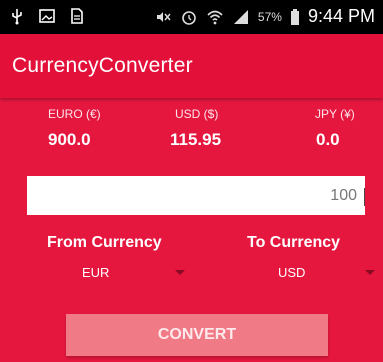 This screenshot has height=362, width=383. What do you see at coordinates (163, 16) in the screenshot?
I see `mute-icon` at bounding box center [163, 16].